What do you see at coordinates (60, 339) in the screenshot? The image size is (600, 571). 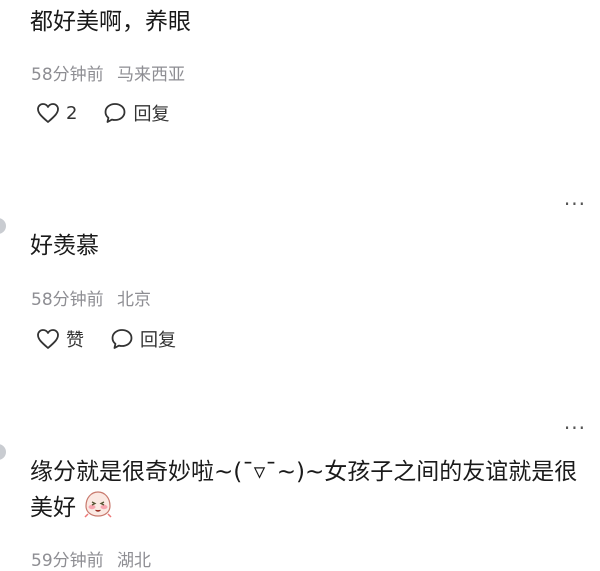 I see `like-button: 赞` at bounding box center [60, 339].